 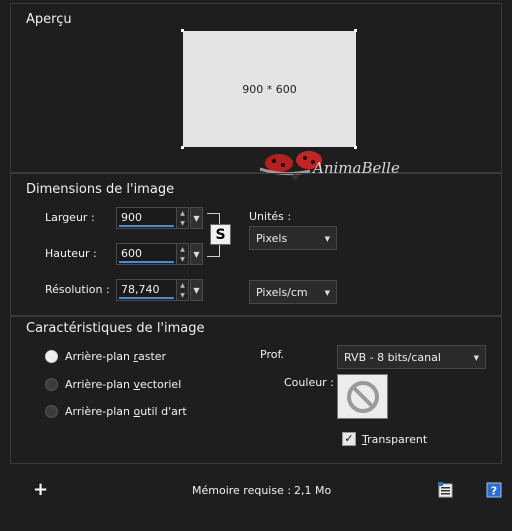 I want to click on plus-icon: +, so click(x=41, y=489).